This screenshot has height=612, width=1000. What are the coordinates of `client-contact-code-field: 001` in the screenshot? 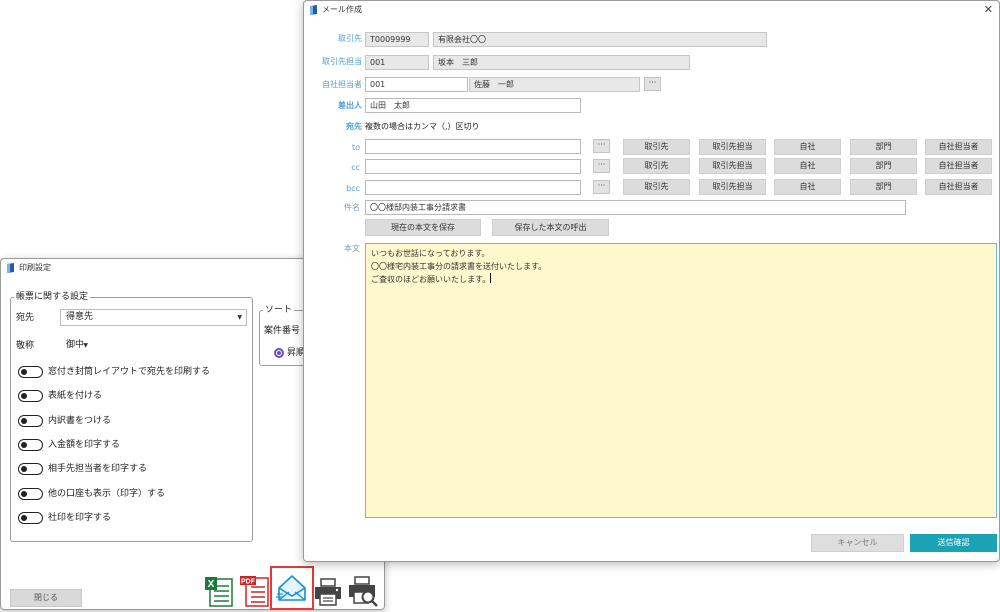 It's located at (397, 62).